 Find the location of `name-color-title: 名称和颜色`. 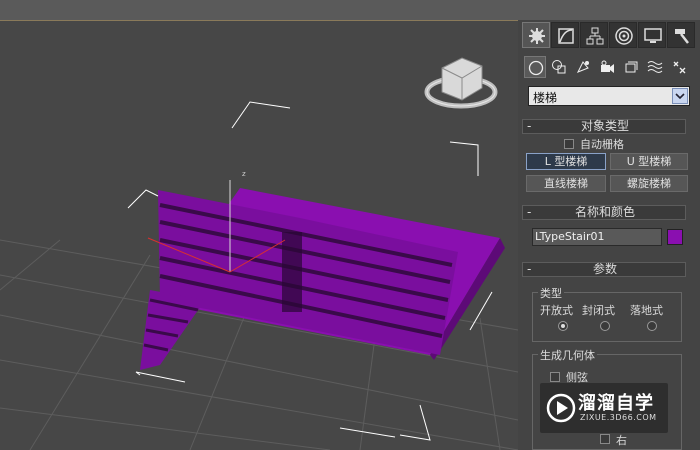

name-color-title: 名称和颜色 is located at coordinates (604, 212).